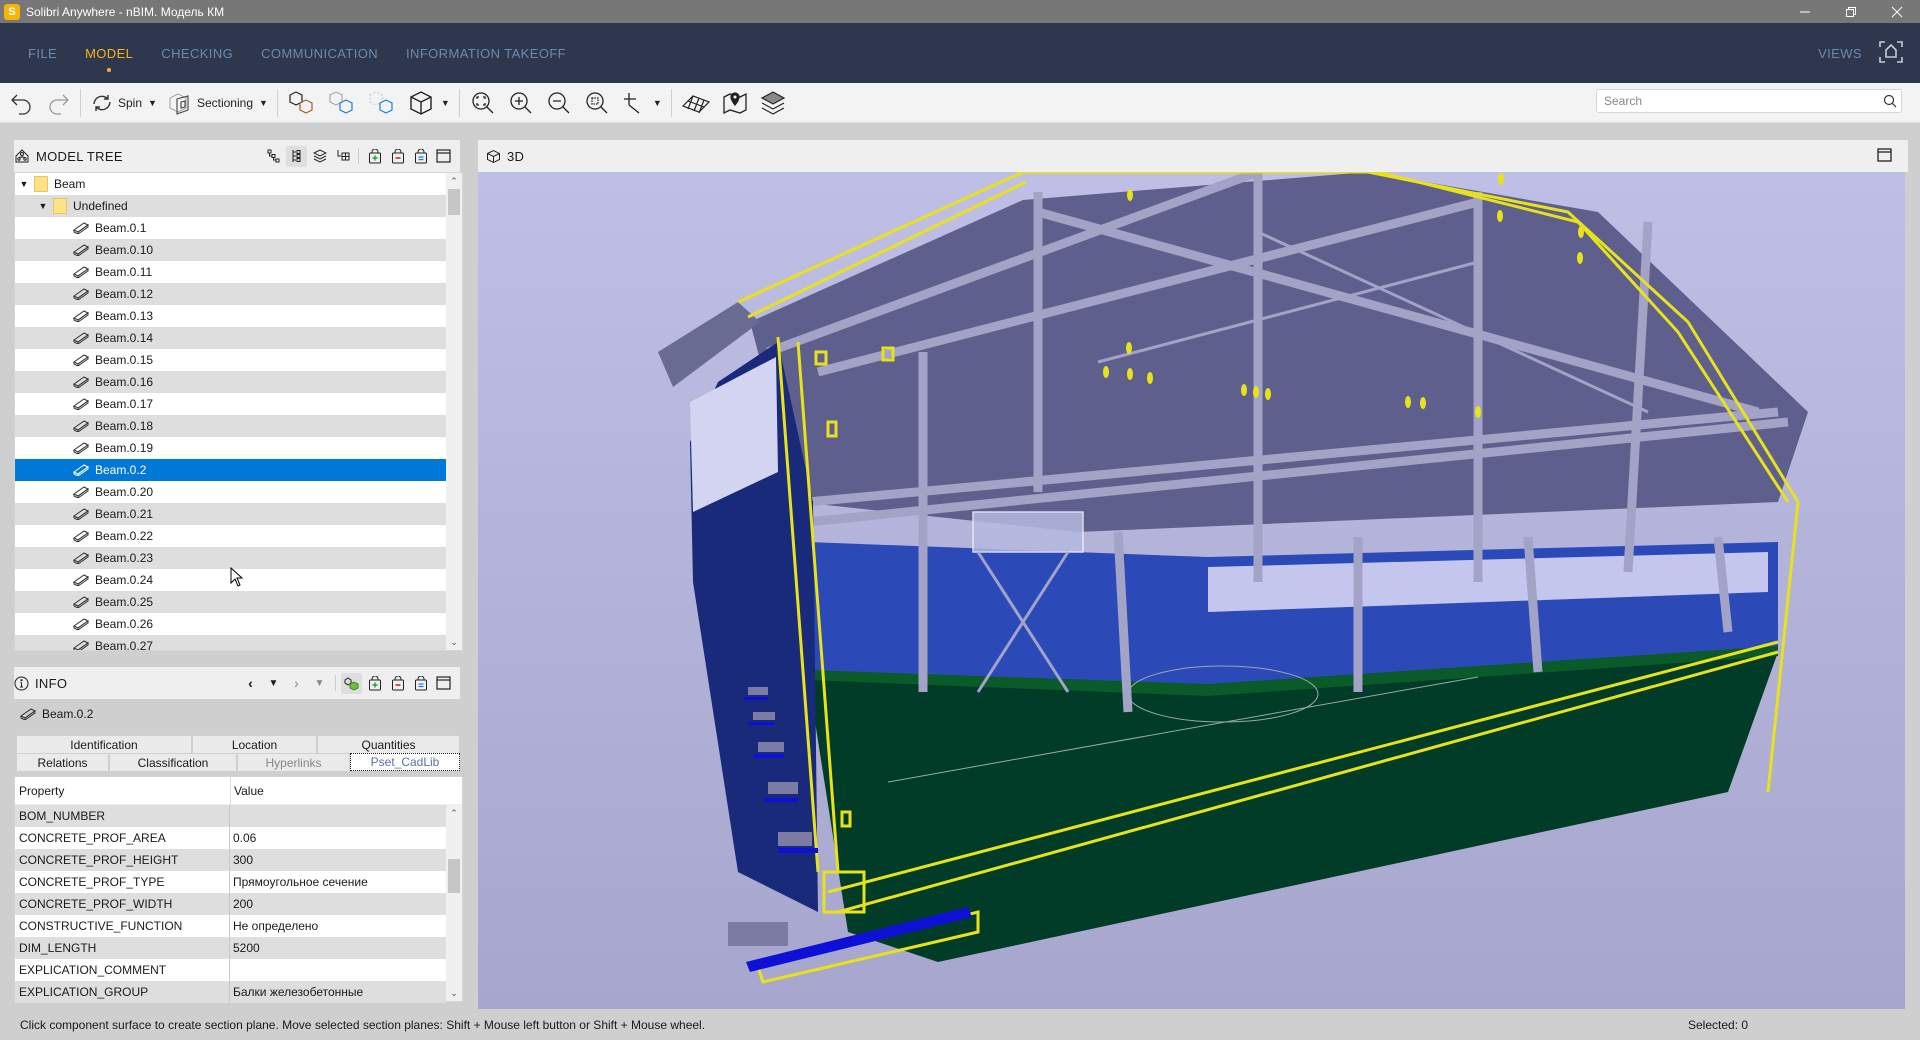 The width and height of the screenshot is (1920, 1040). Describe the element at coordinates (230, 816) in the screenshot. I see `property-row: BOM_NUMBER` at that location.